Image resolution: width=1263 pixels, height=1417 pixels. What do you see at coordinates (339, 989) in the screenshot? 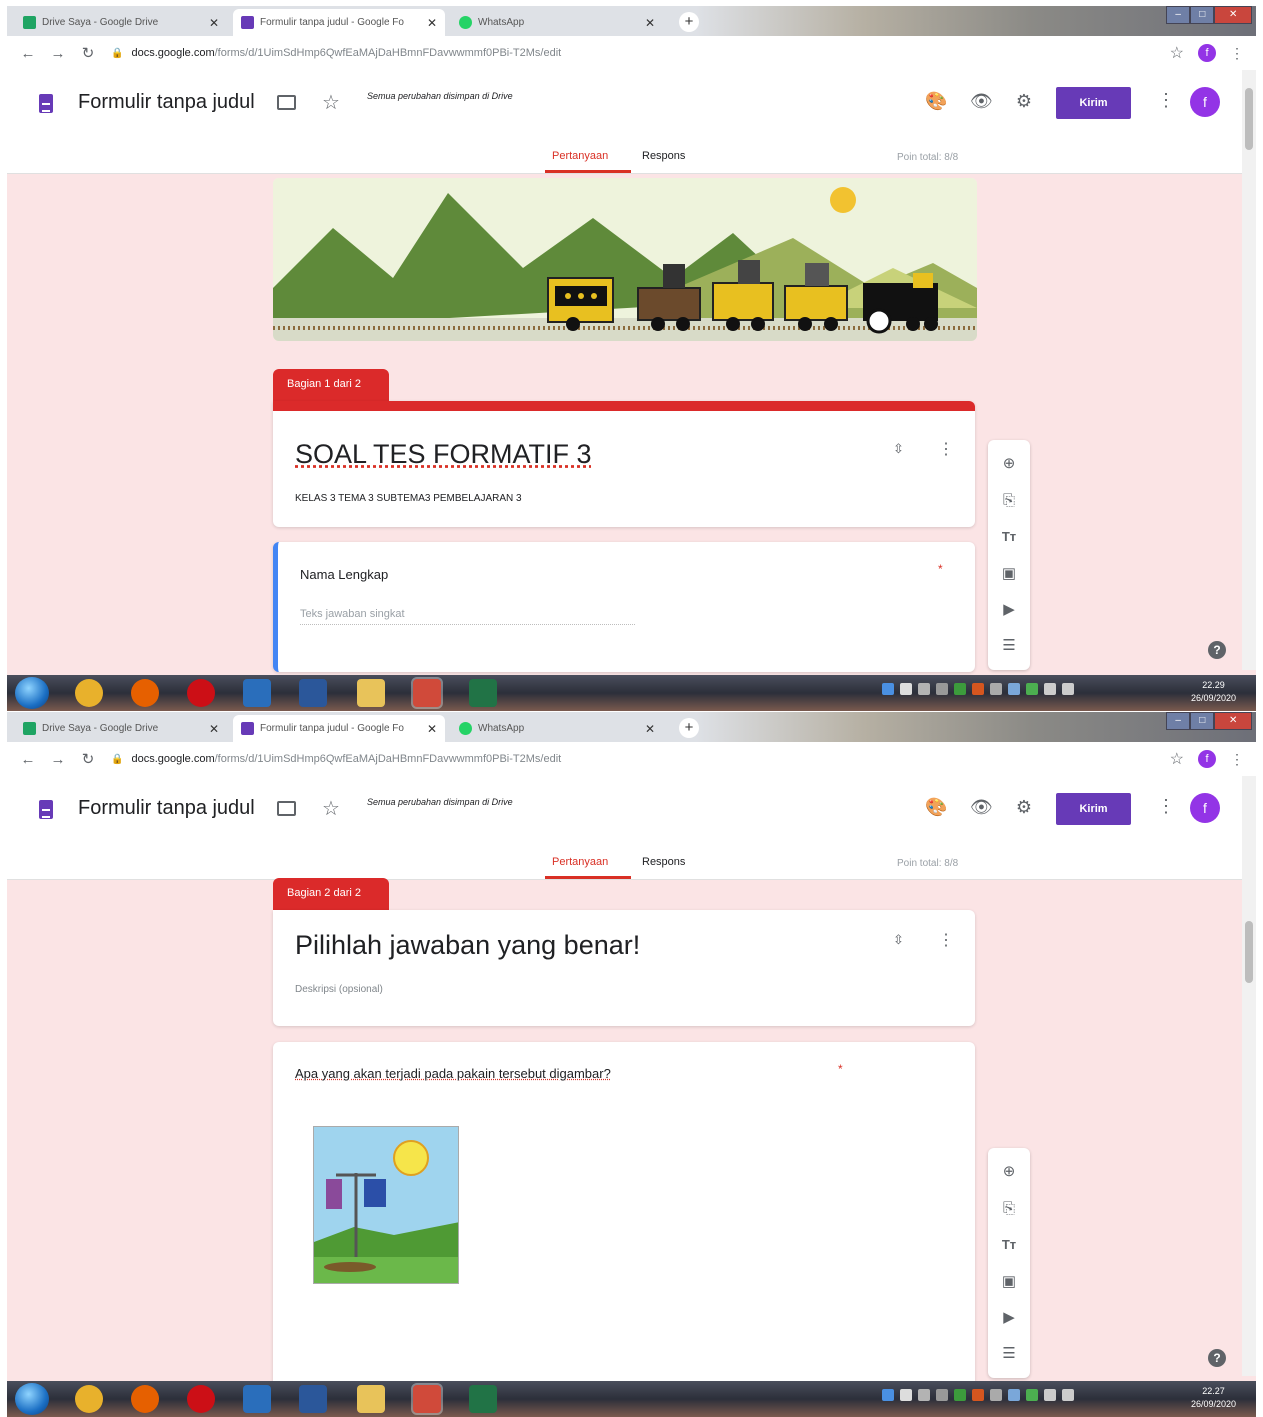
I see `section-description: Deskripsi (opsional)` at bounding box center [339, 989].